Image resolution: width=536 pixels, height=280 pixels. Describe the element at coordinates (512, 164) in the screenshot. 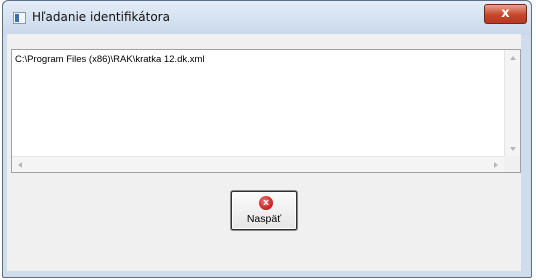

I see `scrollbar-corner` at that location.